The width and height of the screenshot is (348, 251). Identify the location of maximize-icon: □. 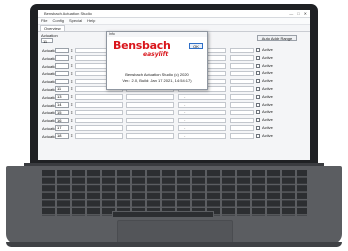
(298, 13).